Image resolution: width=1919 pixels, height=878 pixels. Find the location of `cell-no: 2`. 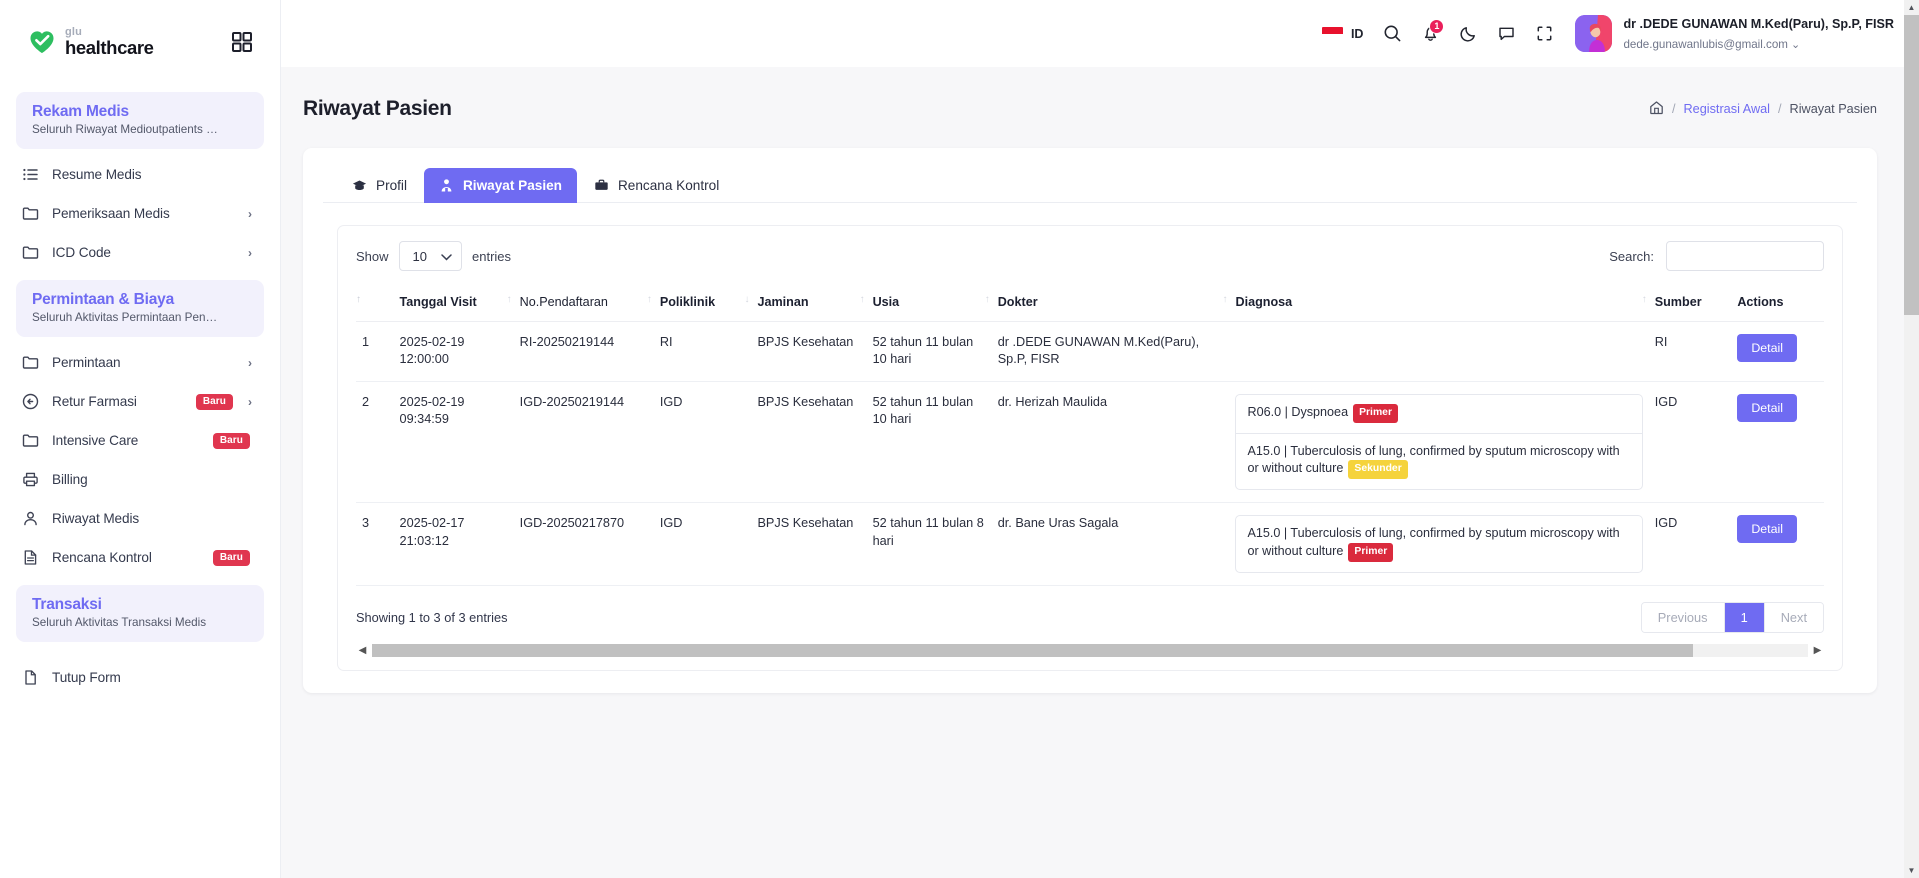

cell-no: 2 is located at coordinates (375, 442).